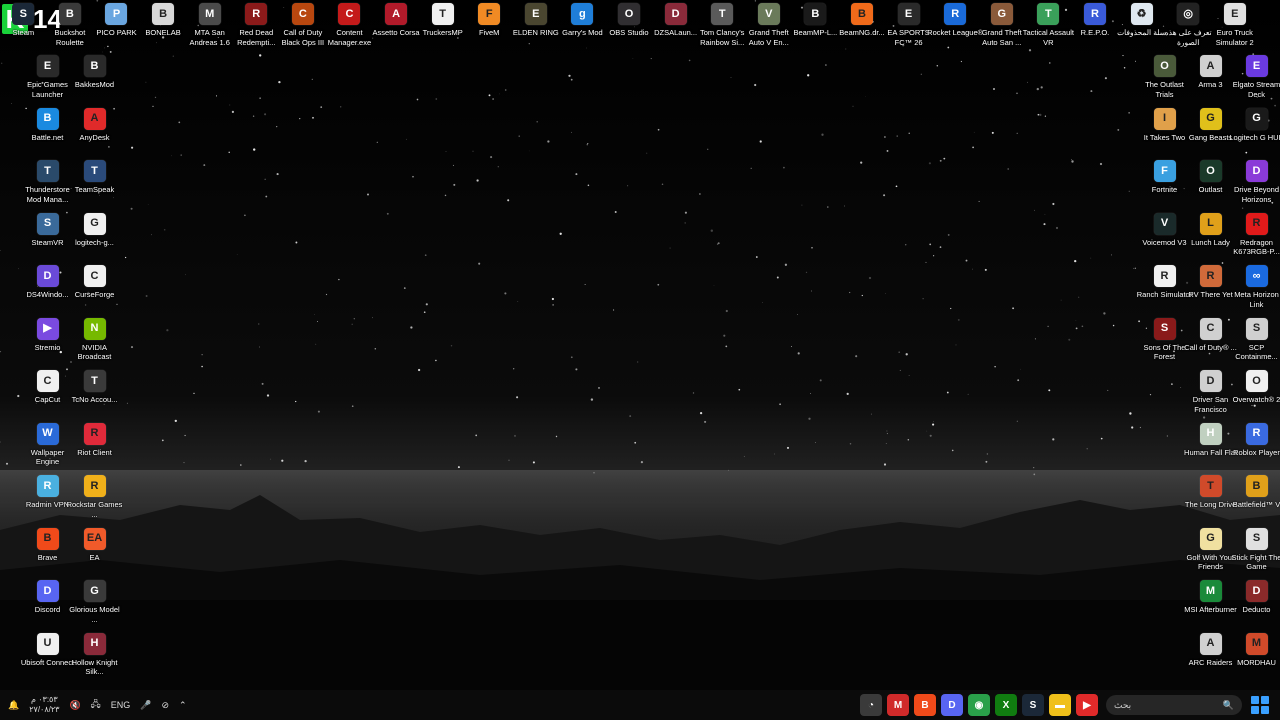  I want to click on desktop-icon: T Tactical Assault VR, so click(1048, 26).